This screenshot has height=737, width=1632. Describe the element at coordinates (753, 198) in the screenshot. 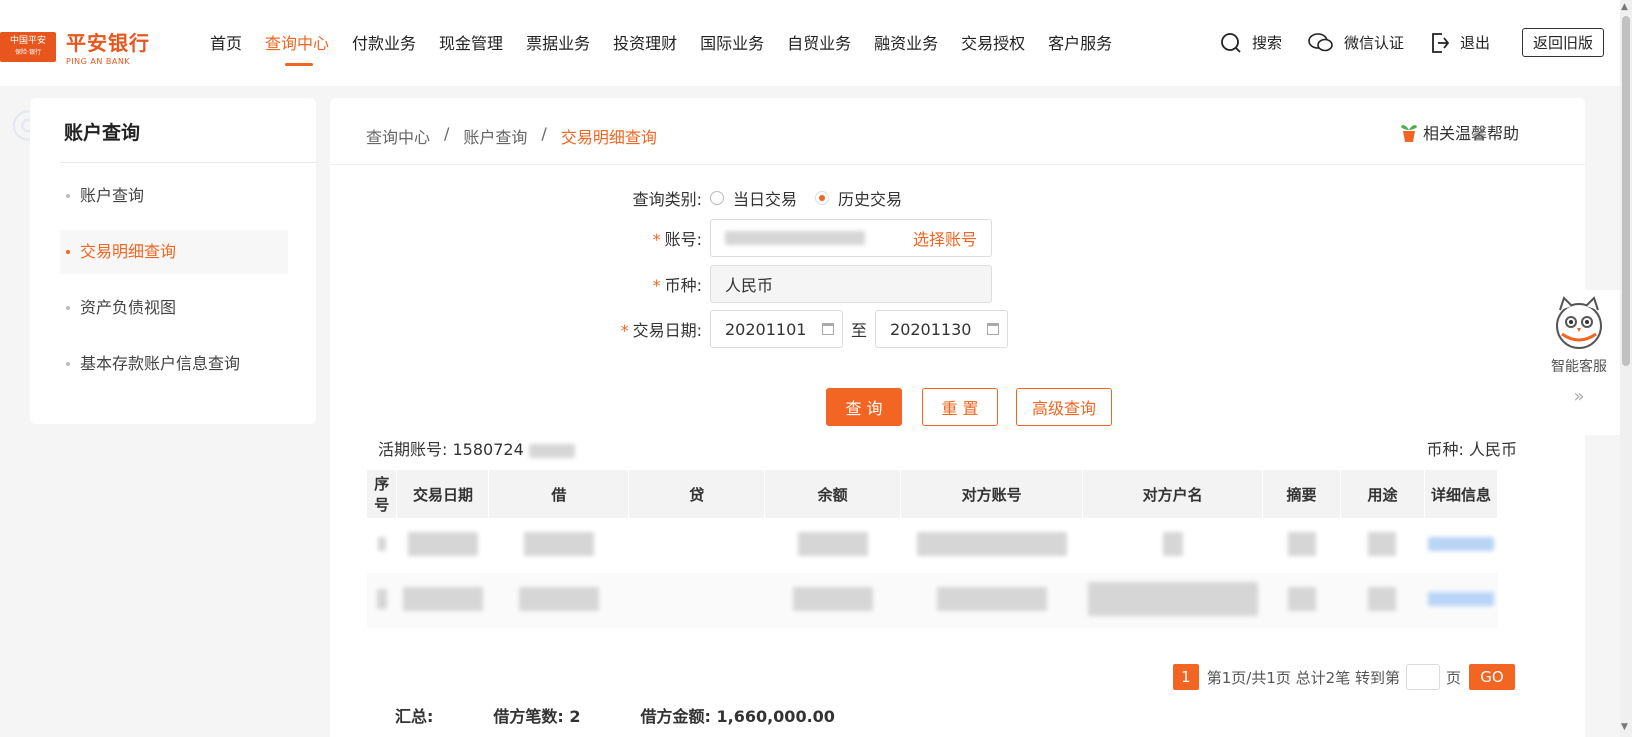

I see `radio-today: 当日交易` at that location.